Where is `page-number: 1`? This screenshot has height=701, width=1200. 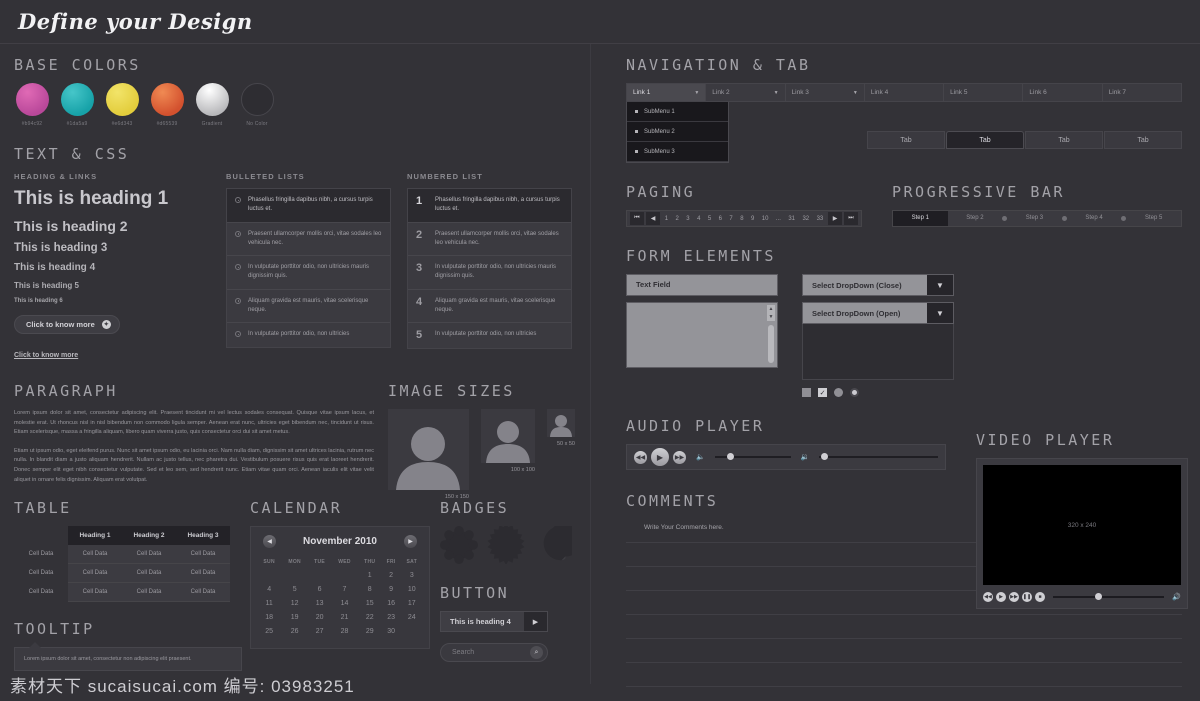
page-number: 1 is located at coordinates (666, 219).